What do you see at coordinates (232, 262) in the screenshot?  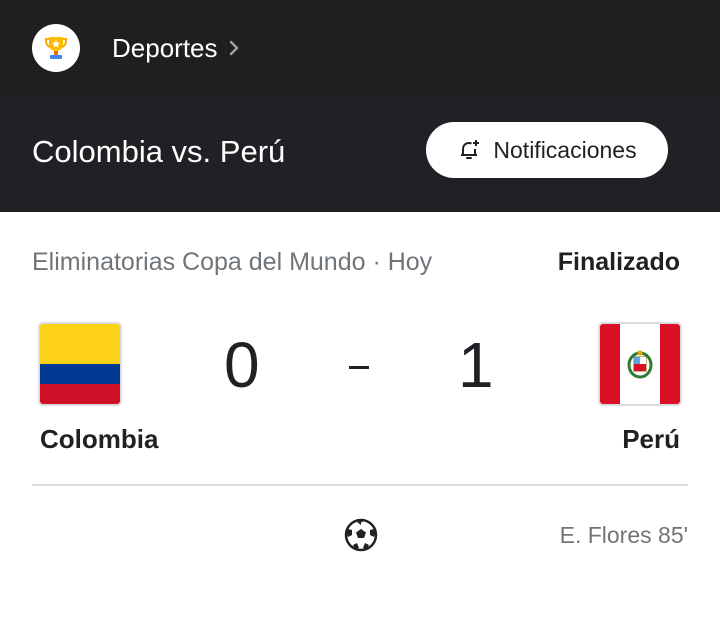 I see `competition-label: Eliminatorias Copa del Mundo · Hoy` at bounding box center [232, 262].